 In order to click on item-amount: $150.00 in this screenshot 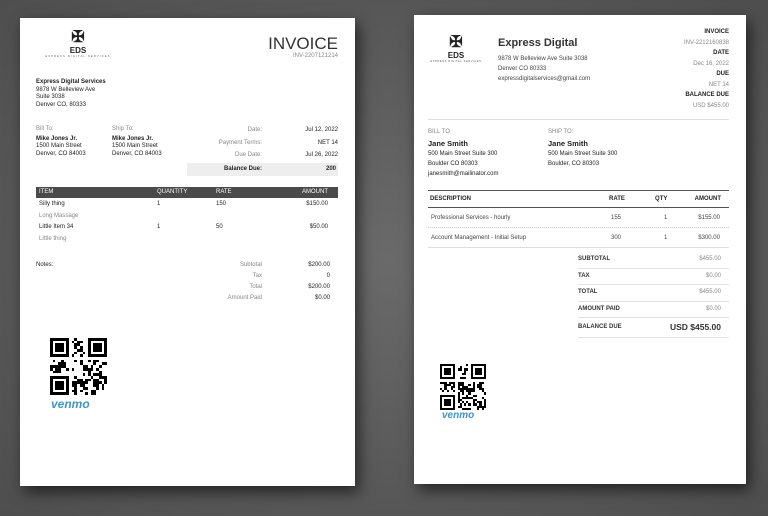, I will do `click(317, 204)`.